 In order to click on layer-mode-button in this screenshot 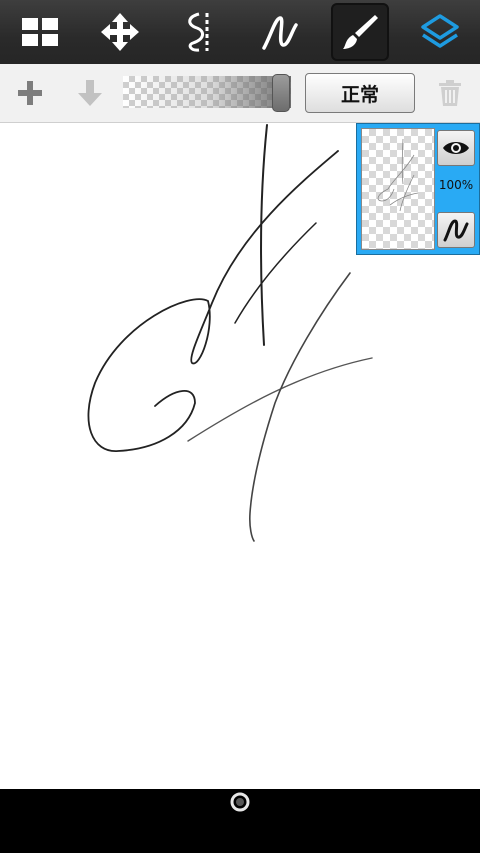, I will do `click(456, 230)`.